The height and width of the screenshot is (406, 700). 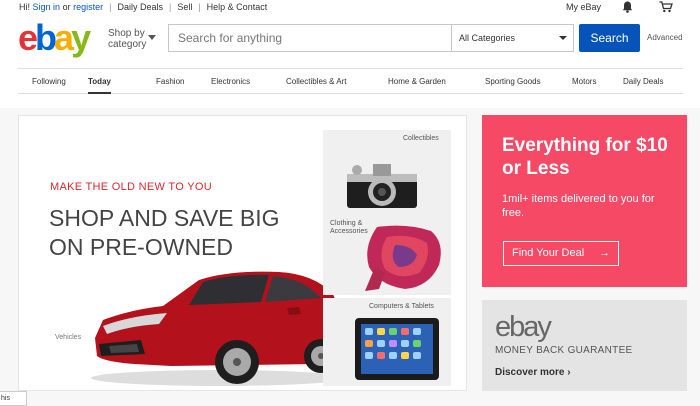 I want to click on tab-following: Following, so click(x=49, y=81).